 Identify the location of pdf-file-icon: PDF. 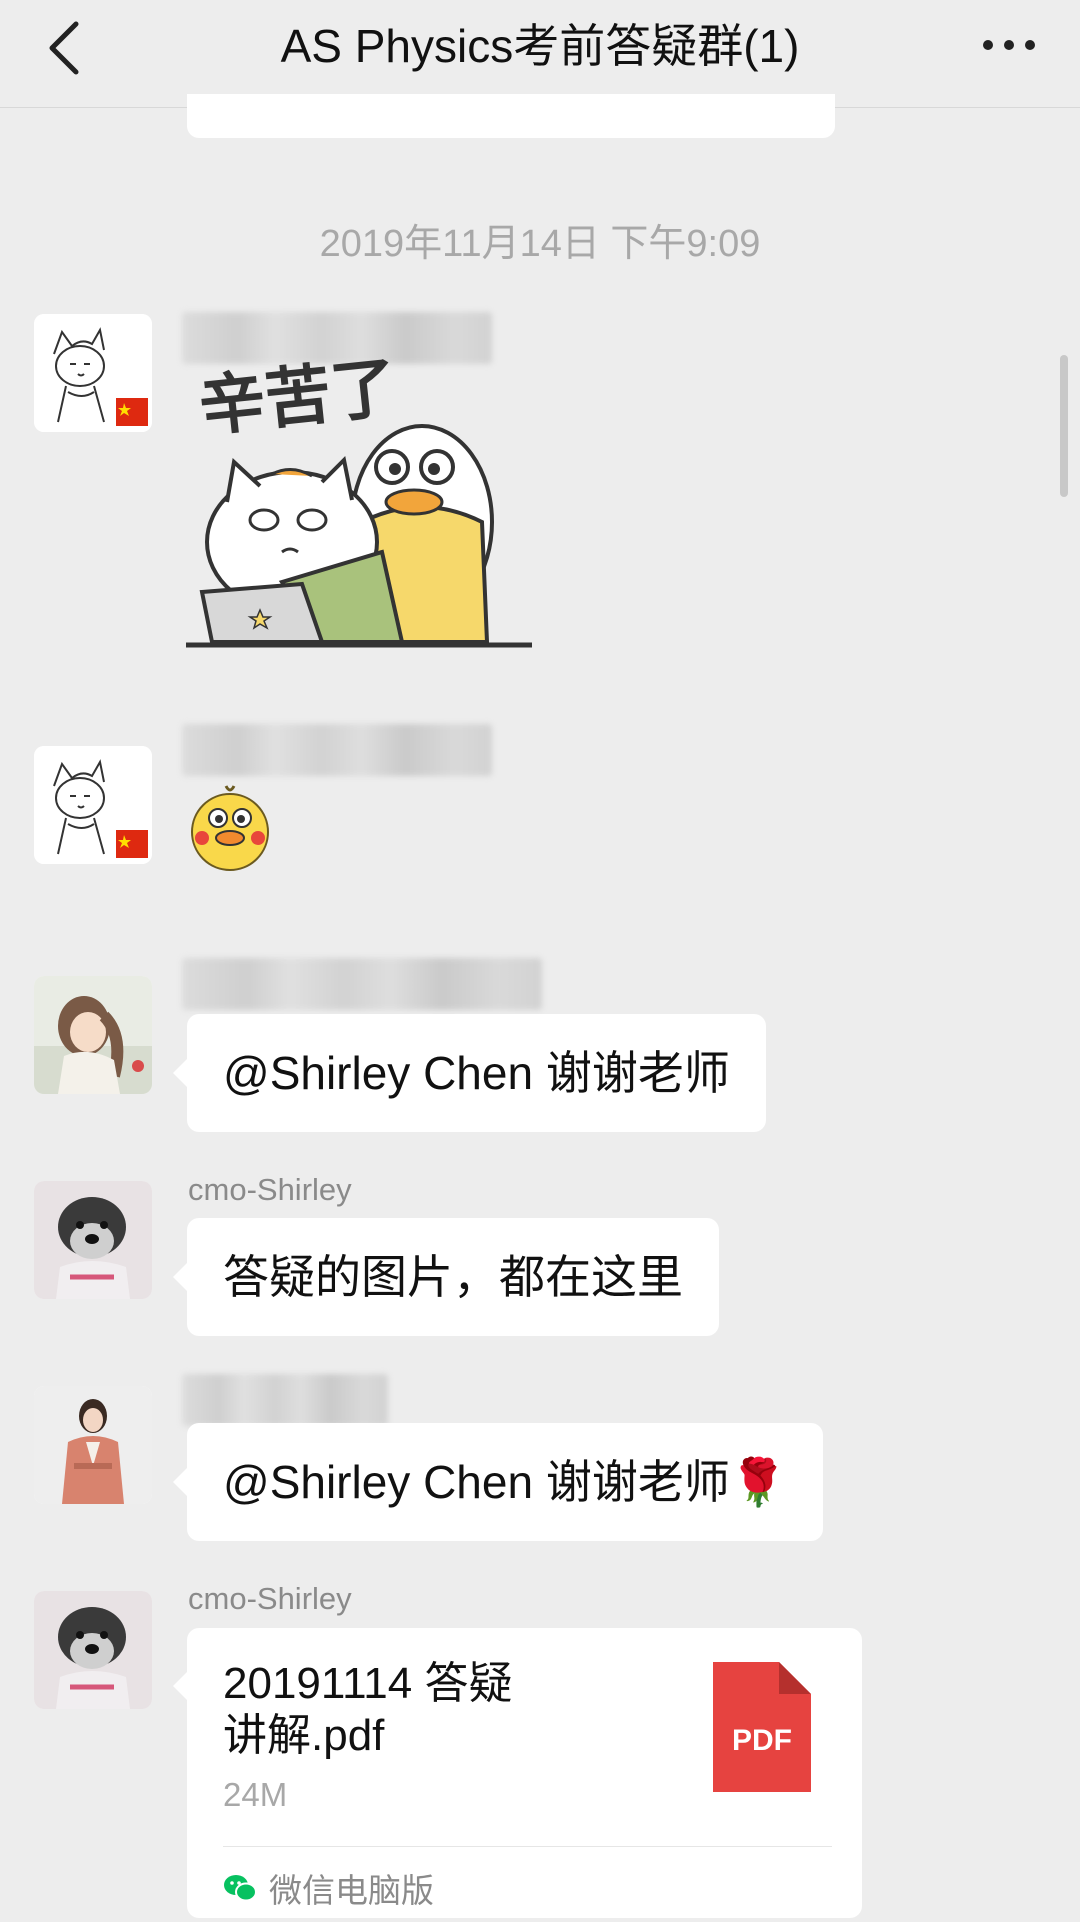
(762, 1727).